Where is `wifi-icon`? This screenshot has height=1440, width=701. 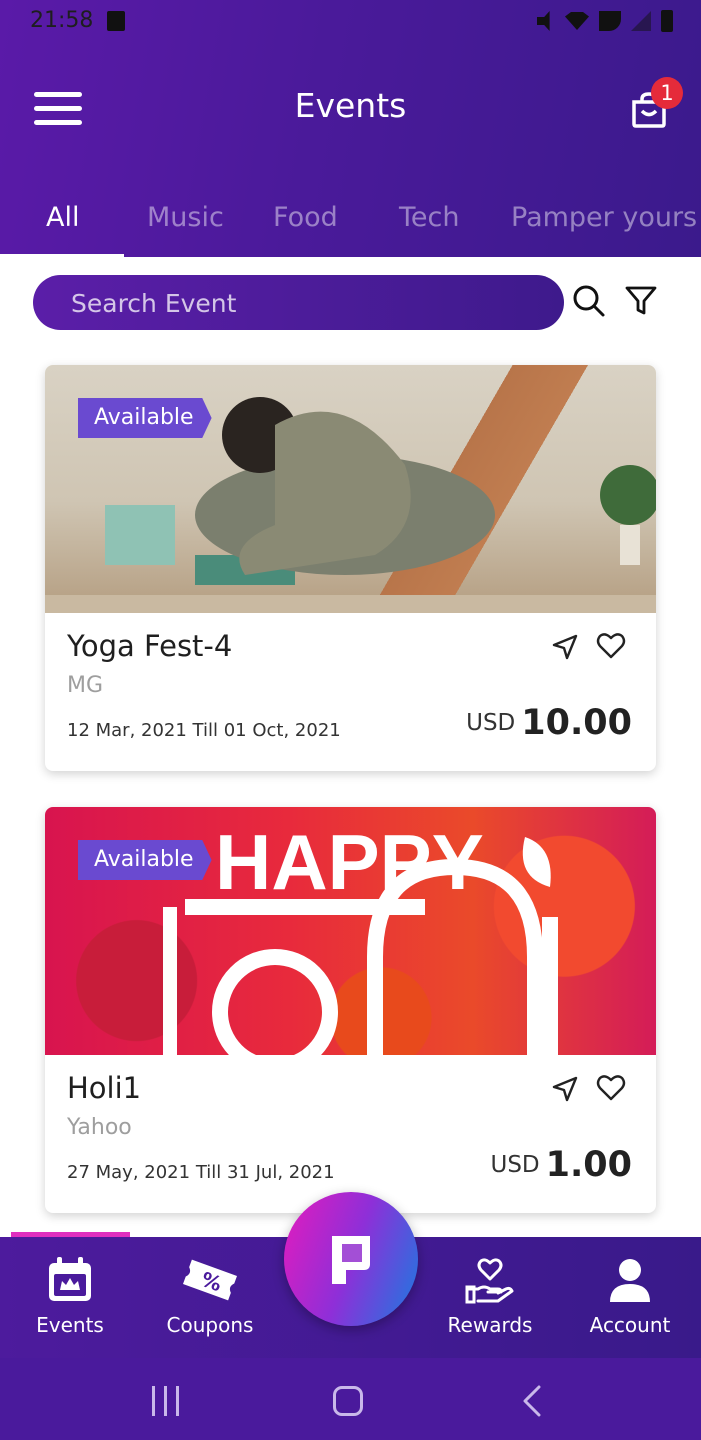
wifi-icon is located at coordinates (577, 21).